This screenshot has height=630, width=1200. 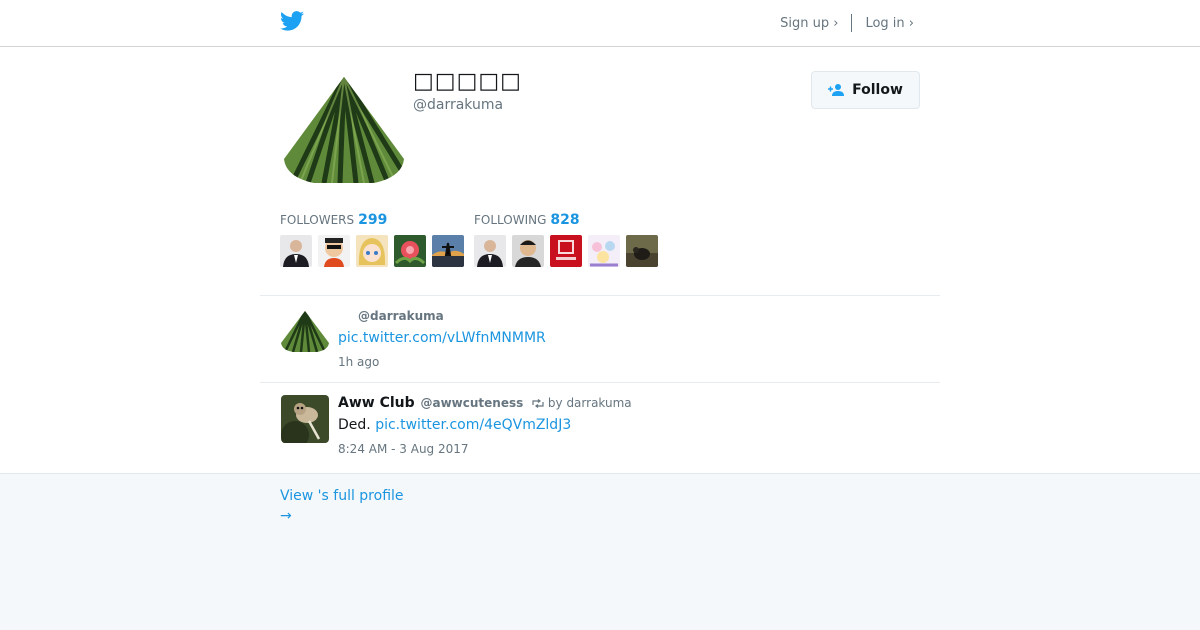 I want to click on tweet-text-prefix: Ded., so click(x=357, y=425).